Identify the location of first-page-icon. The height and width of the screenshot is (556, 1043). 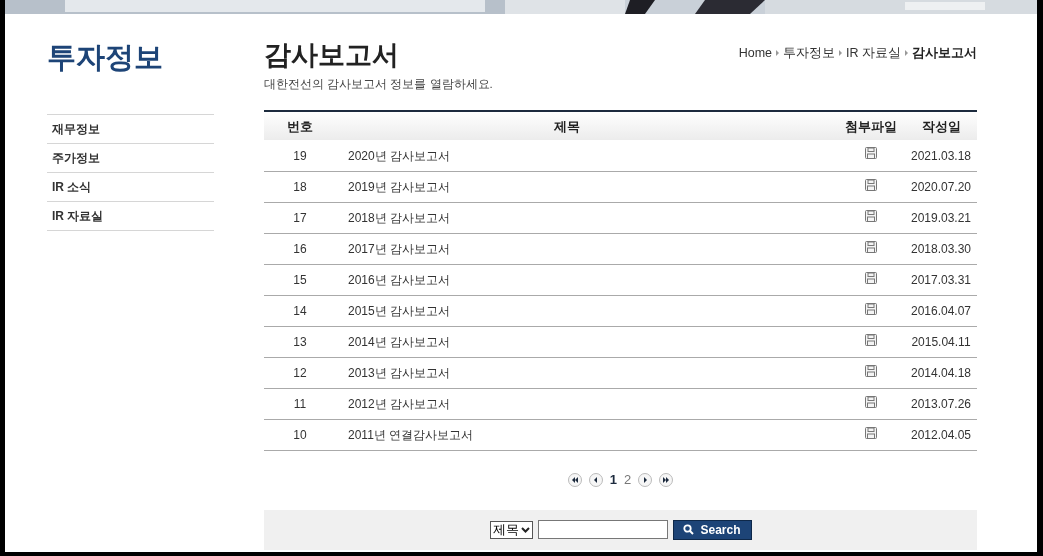
(574, 479).